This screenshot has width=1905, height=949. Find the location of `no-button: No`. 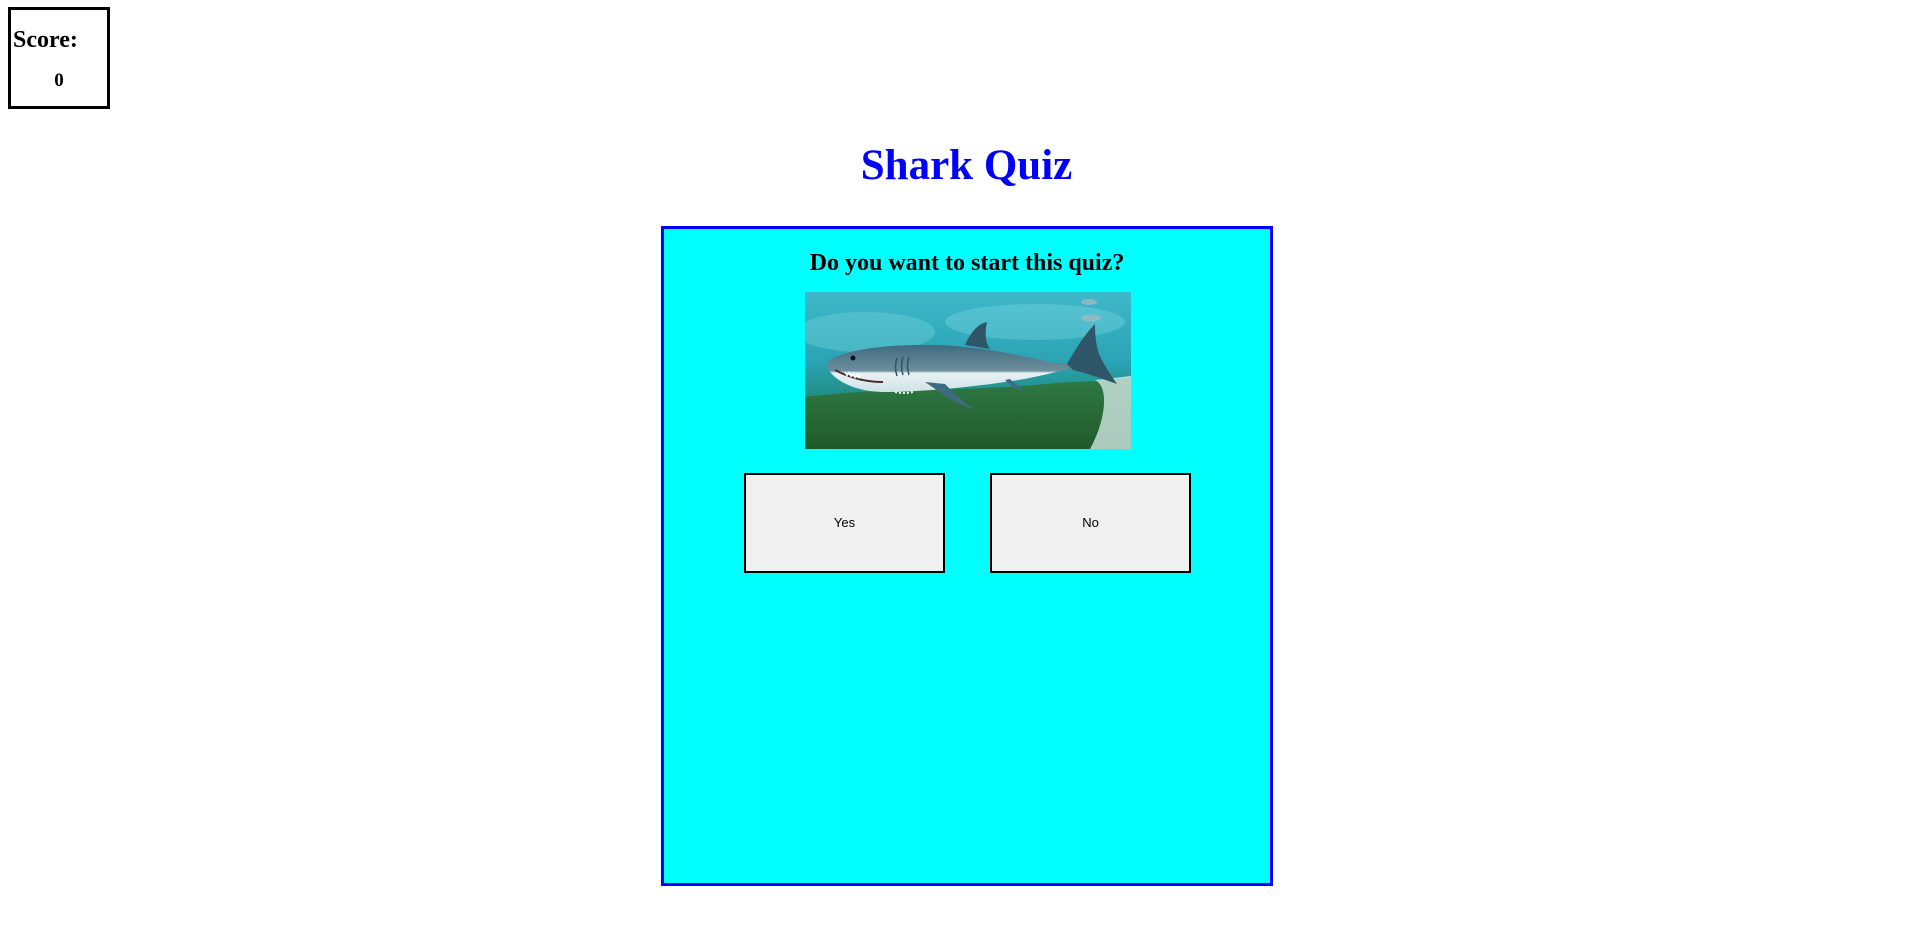

no-button: No is located at coordinates (1090, 523).